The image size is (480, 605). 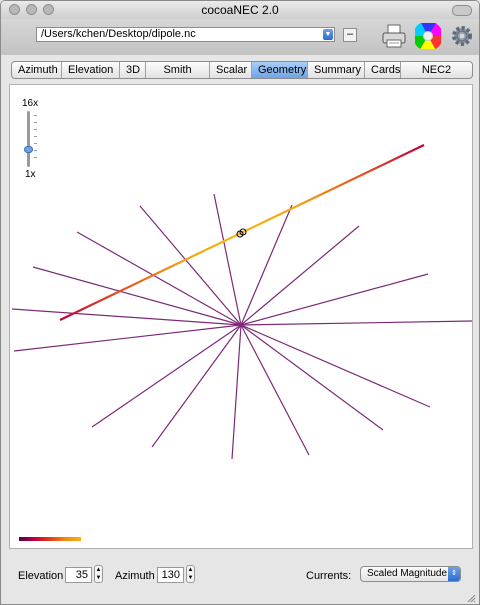 I want to click on chevron-down-icon: ▼, so click(x=328, y=34).